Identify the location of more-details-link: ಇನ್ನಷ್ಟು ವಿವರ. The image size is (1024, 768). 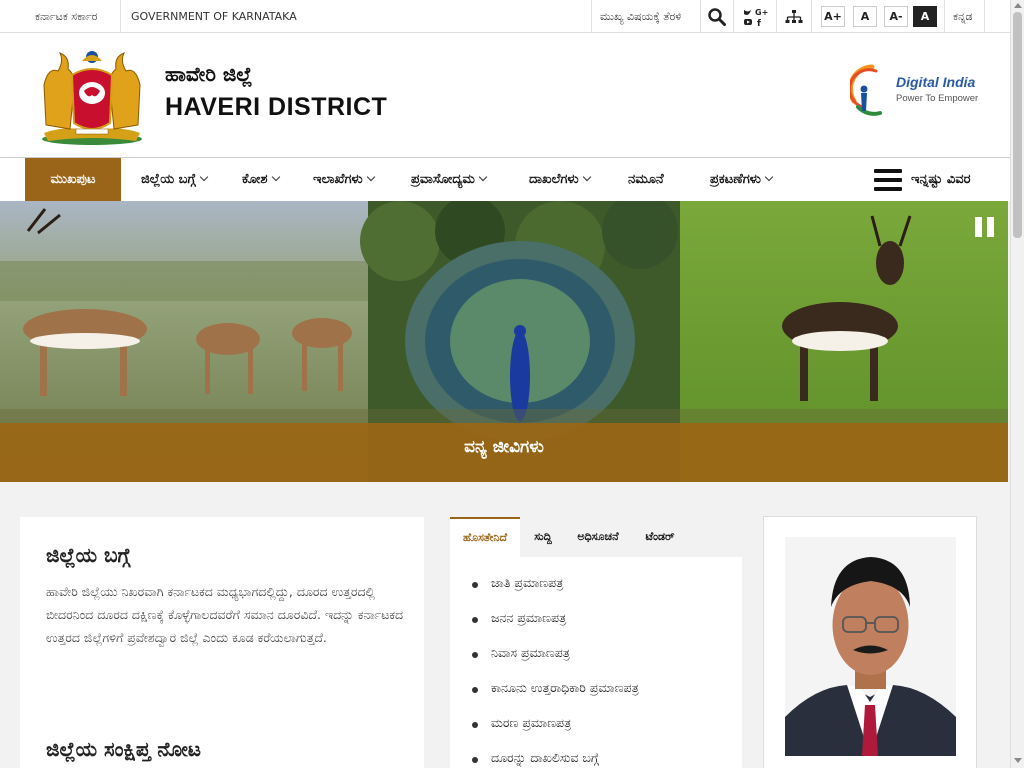
(940, 179).